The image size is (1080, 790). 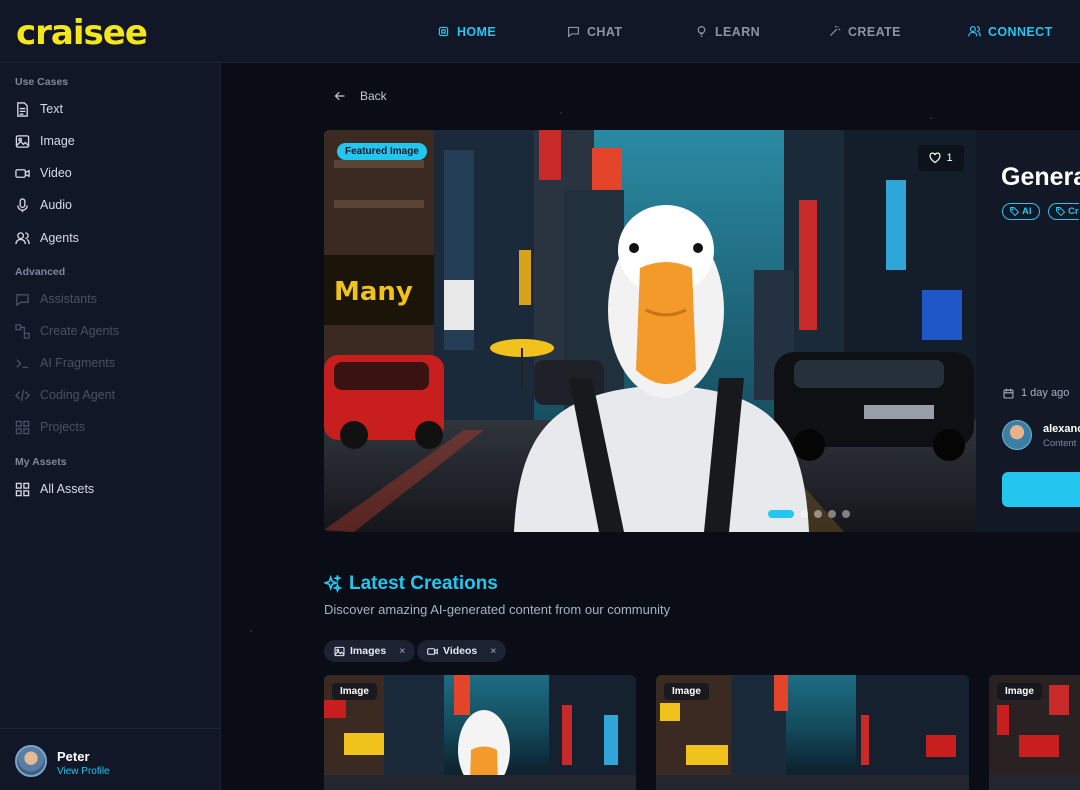 What do you see at coordinates (82, 33) in the screenshot?
I see `brand-logo: CRAISEE` at bounding box center [82, 33].